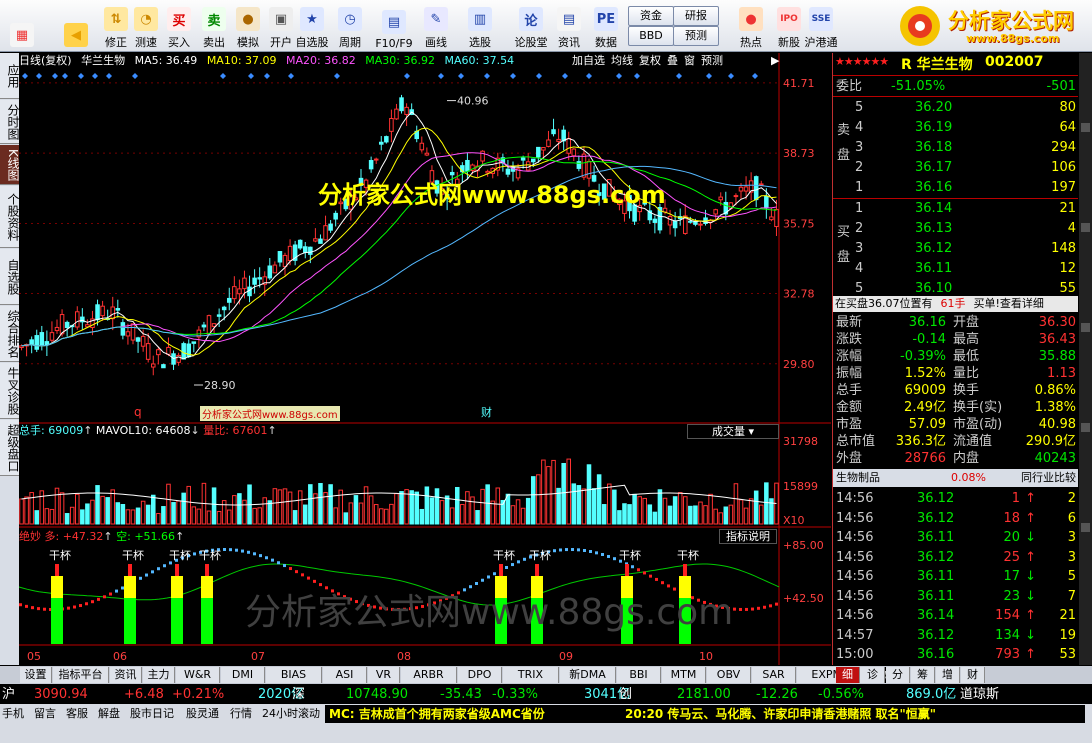 The height and width of the screenshot is (743, 1092). What do you see at coordinates (22, 26) in the screenshot?
I see `home-button: ▦` at bounding box center [22, 26].